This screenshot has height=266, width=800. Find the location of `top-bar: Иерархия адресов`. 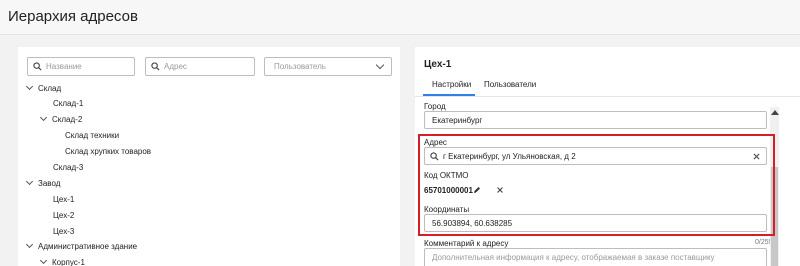

top-bar: Иерархия адресов is located at coordinates (400, 17).